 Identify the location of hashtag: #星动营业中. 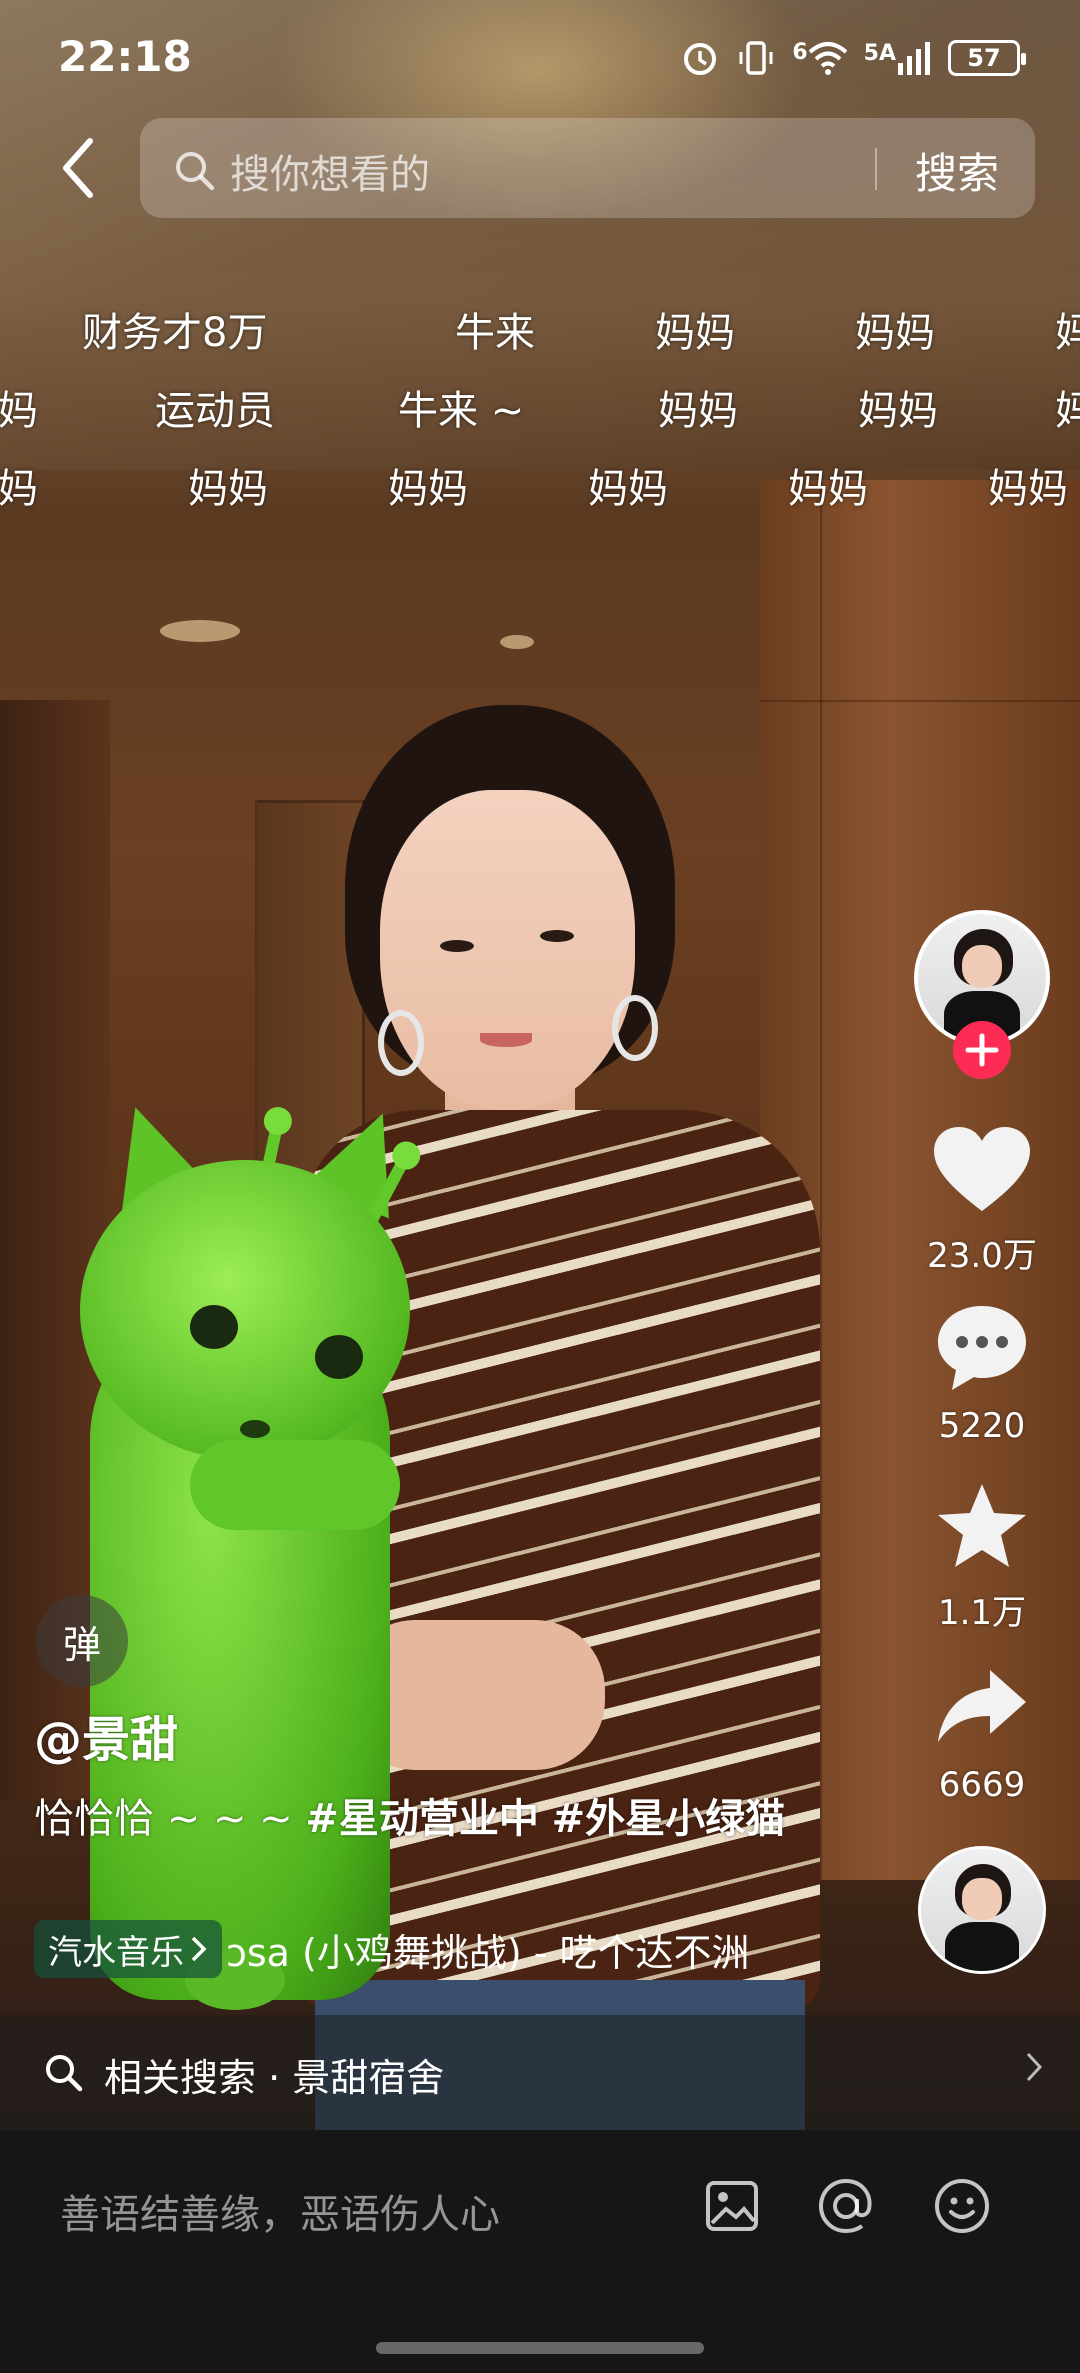
(422, 1819).